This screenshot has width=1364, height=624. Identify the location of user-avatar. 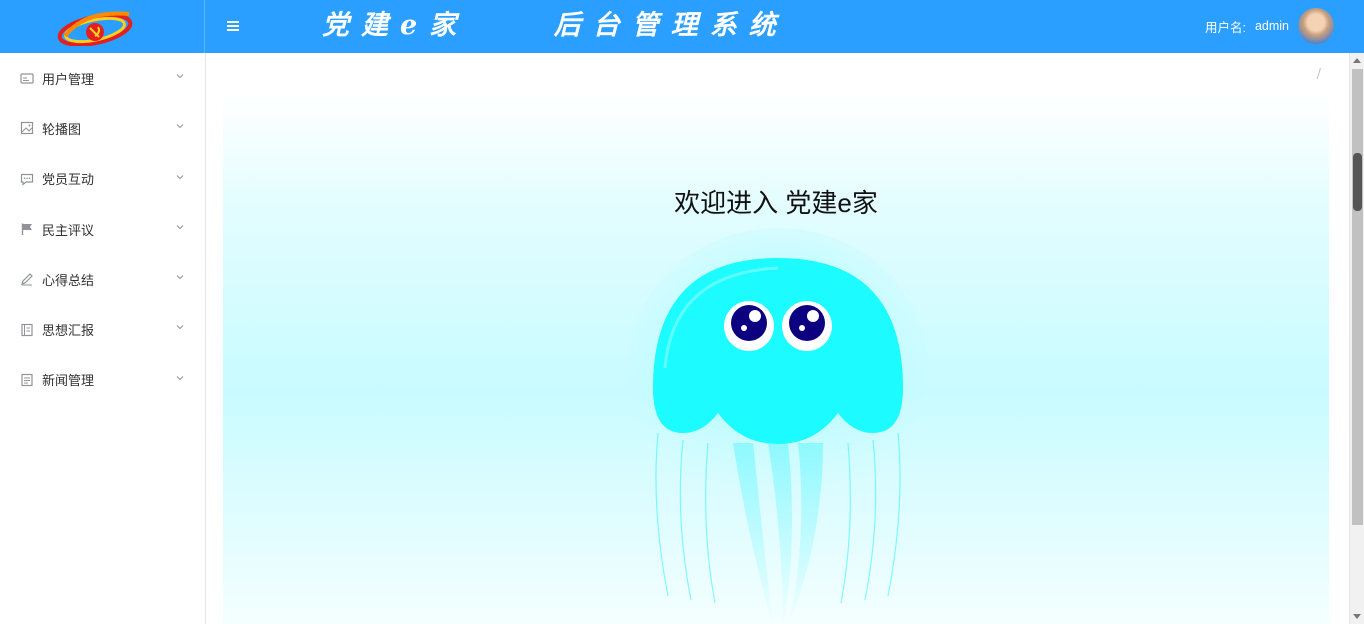
(1316, 26).